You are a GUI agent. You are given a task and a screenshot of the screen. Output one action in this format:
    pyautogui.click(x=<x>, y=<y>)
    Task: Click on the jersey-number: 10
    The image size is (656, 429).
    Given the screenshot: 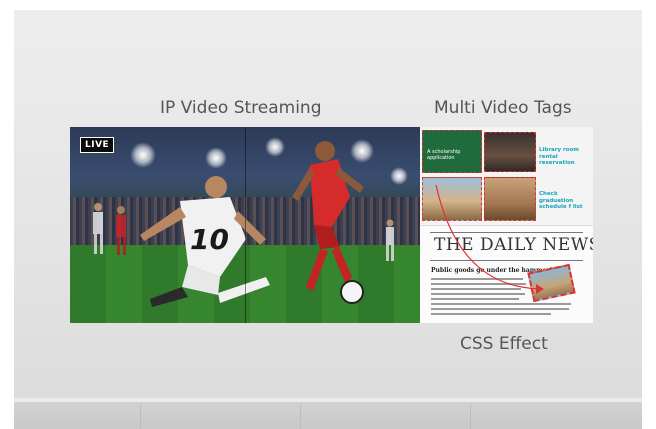 What is the action you would take?
    pyautogui.click(x=209, y=239)
    